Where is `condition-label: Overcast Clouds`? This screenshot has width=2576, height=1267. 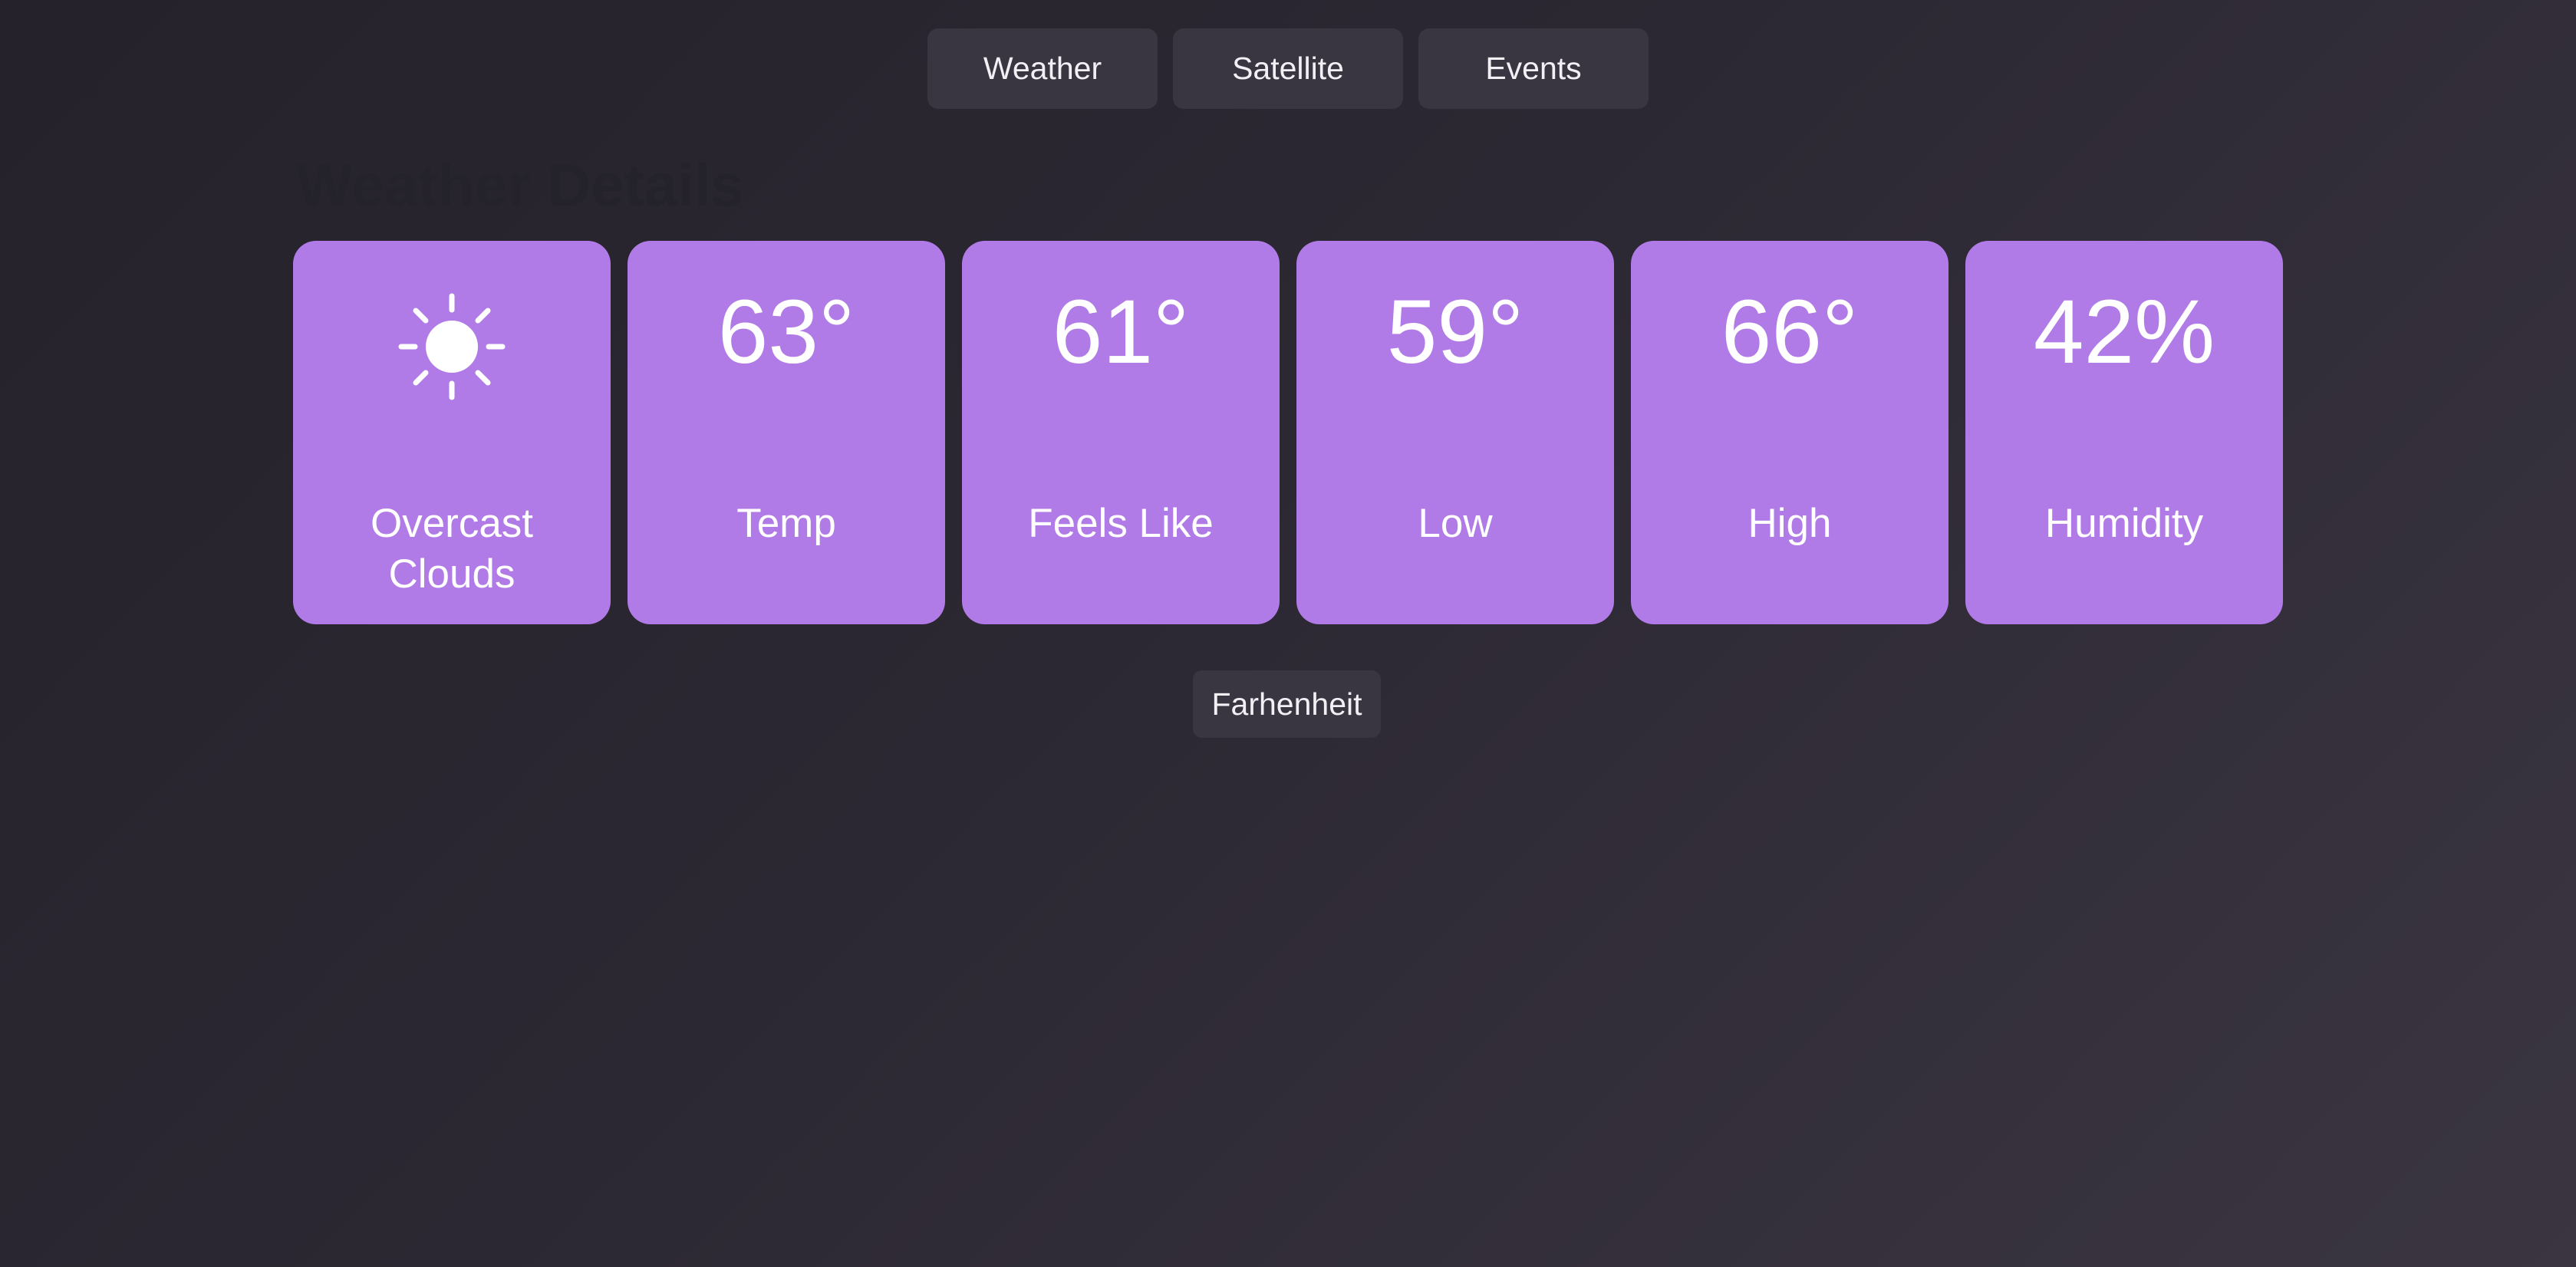 condition-label: Overcast Clouds is located at coordinates (452, 549).